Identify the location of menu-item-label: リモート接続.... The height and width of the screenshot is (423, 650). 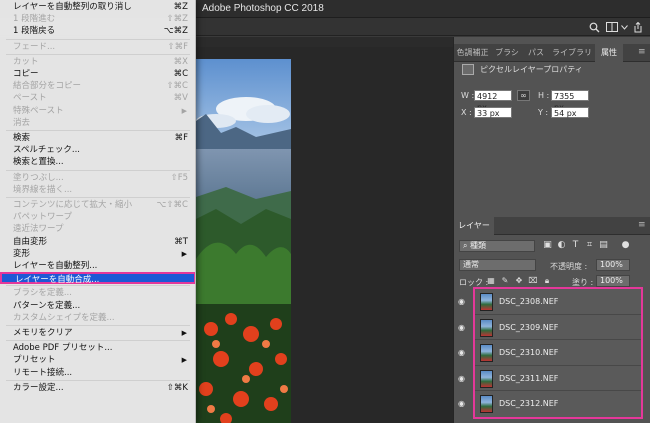
(43, 372).